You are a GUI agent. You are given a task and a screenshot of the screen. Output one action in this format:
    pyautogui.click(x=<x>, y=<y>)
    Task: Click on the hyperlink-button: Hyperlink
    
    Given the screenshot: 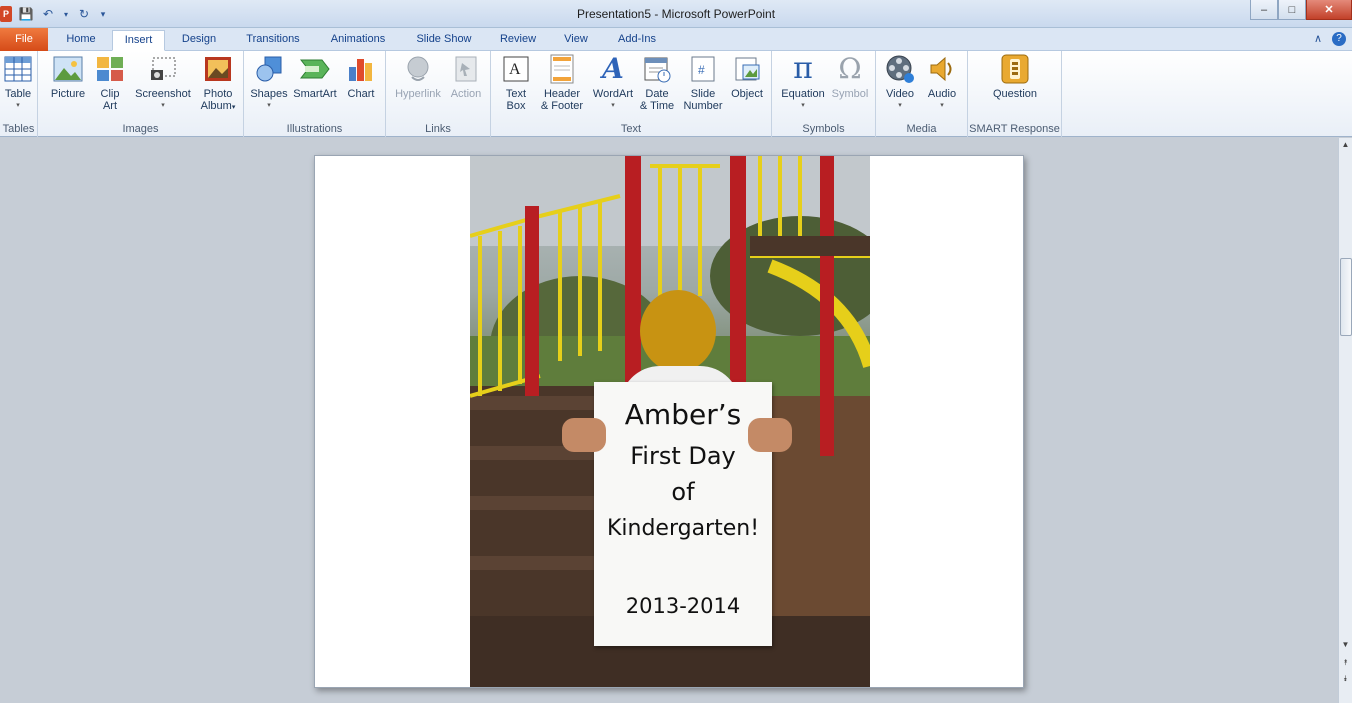 What is the action you would take?
    pyautogui.click(x=418, y=77)
    